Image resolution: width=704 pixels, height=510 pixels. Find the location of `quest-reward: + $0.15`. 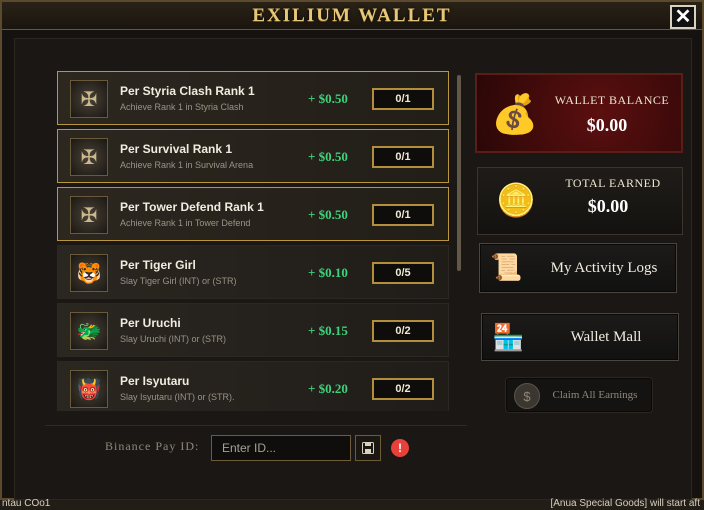

quest-reward: + $0.15 is located at coordinates (328, 330).